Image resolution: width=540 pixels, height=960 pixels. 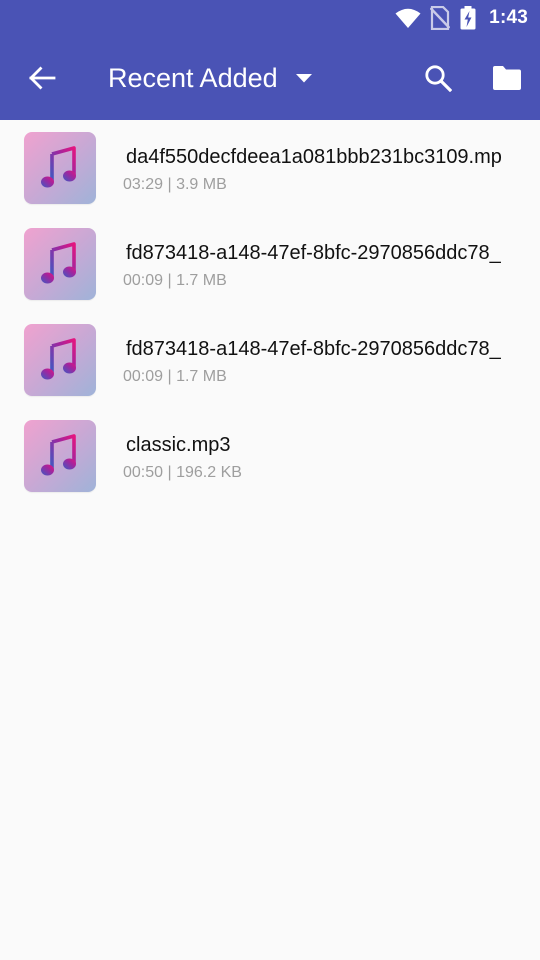 I want to click on wifi-icon, so click(x=408, y=18).